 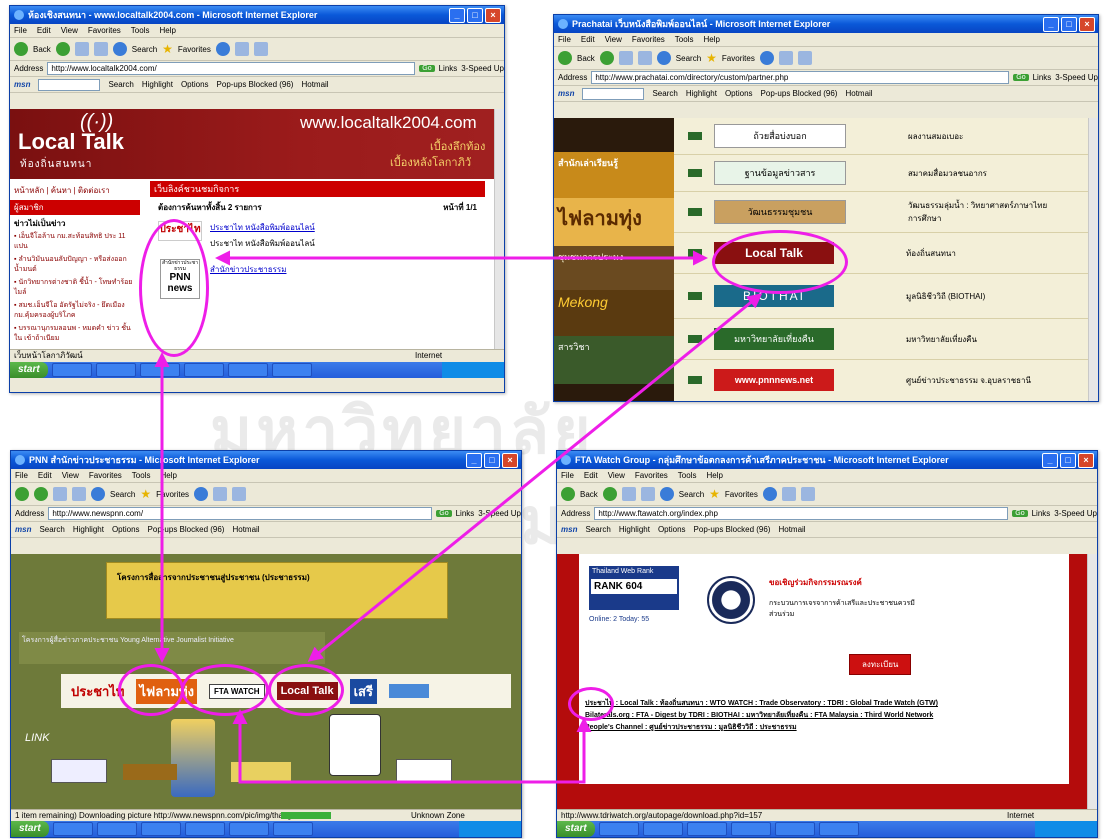 I want to click on back-button: Back, so click(x=589, y=494).